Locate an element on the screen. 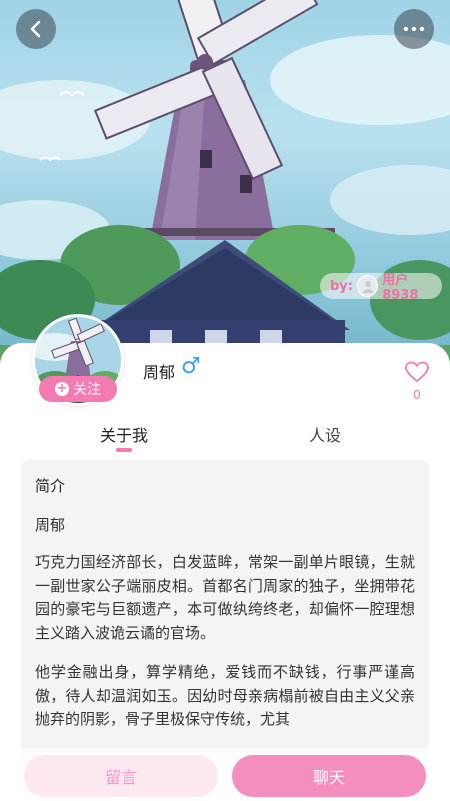  user-icon is located at coordinates (367, 287).